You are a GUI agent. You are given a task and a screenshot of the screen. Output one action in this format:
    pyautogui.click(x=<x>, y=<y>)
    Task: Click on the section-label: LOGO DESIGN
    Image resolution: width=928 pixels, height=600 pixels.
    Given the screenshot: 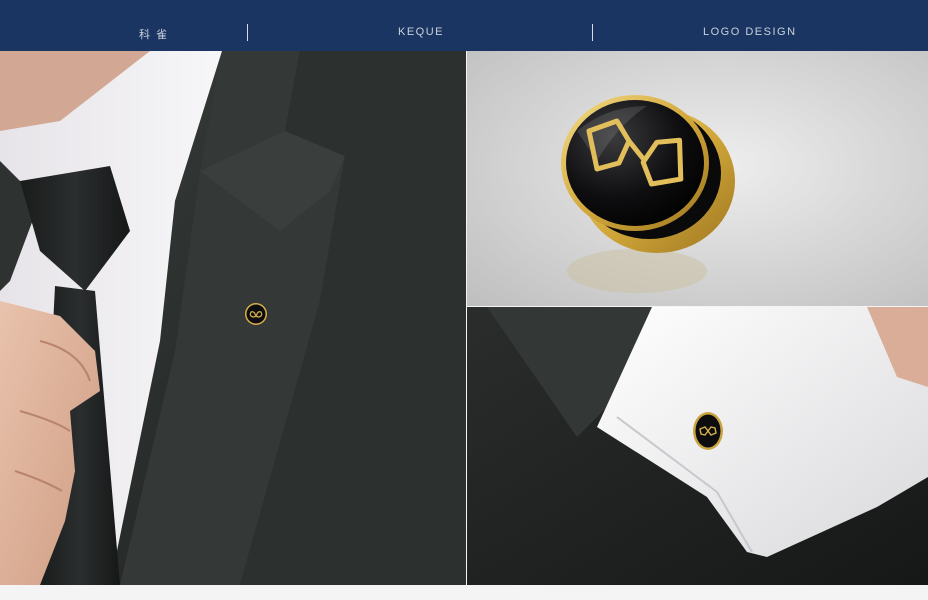 What is the action you would take?
    pyautogui.click(x=750, y=32)
    